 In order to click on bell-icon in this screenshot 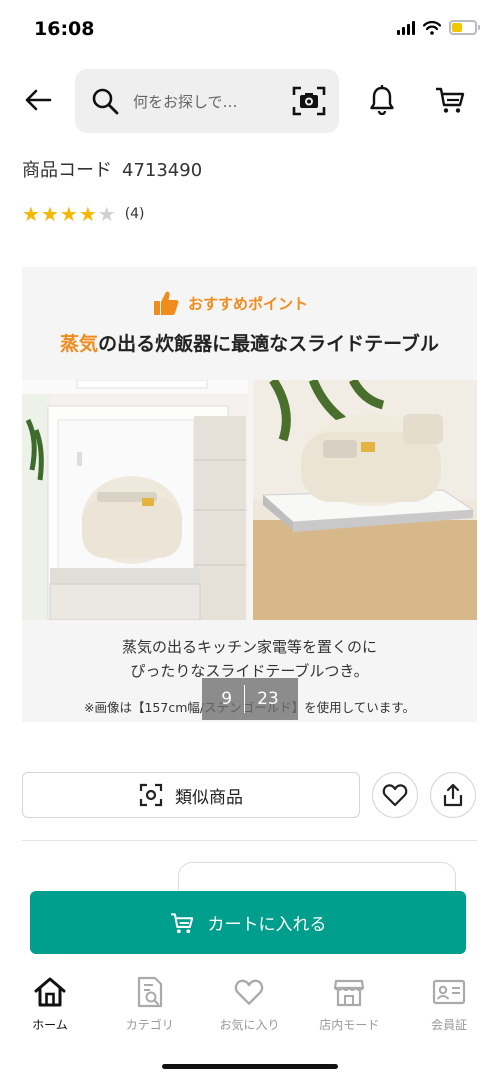, I will do `click(382, 100)`.